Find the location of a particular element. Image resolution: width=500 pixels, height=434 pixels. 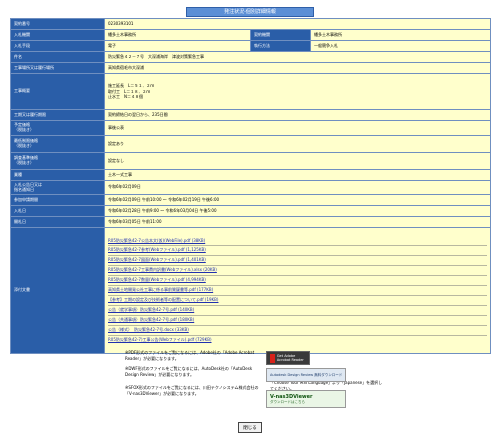

label-bid-method: 入札手段 is located at coordinates (57, 46).